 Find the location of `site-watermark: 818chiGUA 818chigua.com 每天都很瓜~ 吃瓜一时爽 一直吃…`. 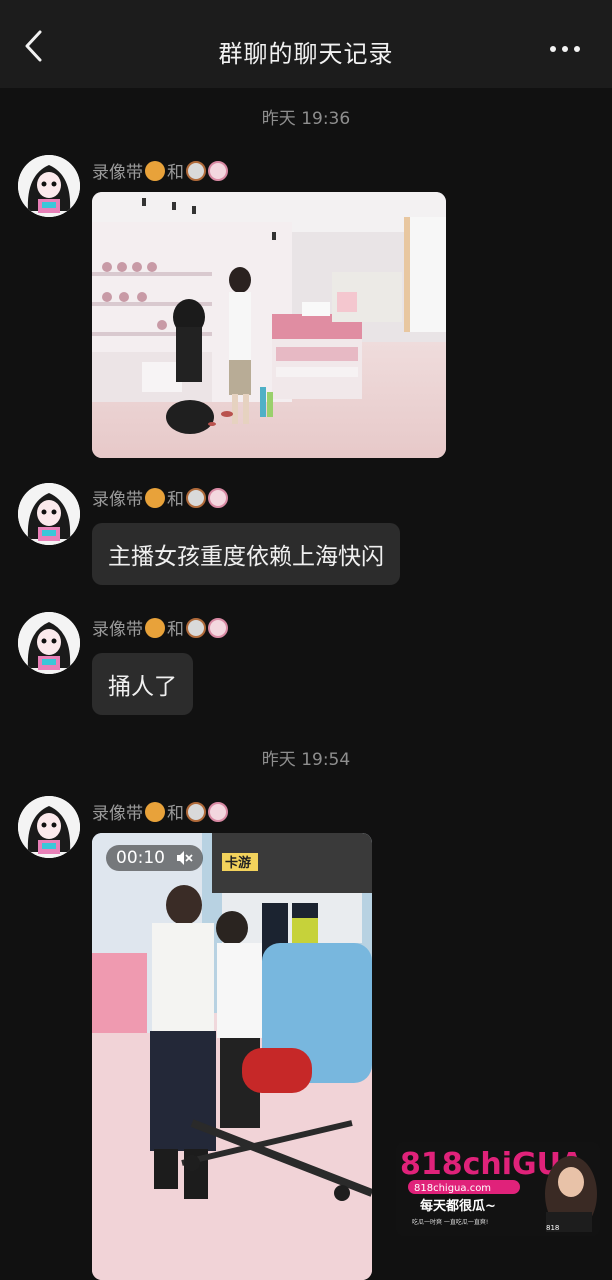

site-watermark: 818chiGUA 818chigua.com 每天都很瓜~ 吃瓜一时爽 一直吃… is located at coordinates (498, 1189).